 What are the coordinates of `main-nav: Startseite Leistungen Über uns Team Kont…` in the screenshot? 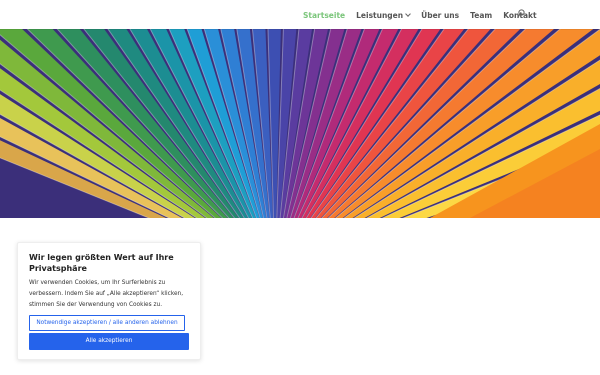 It's located at (425, 15).